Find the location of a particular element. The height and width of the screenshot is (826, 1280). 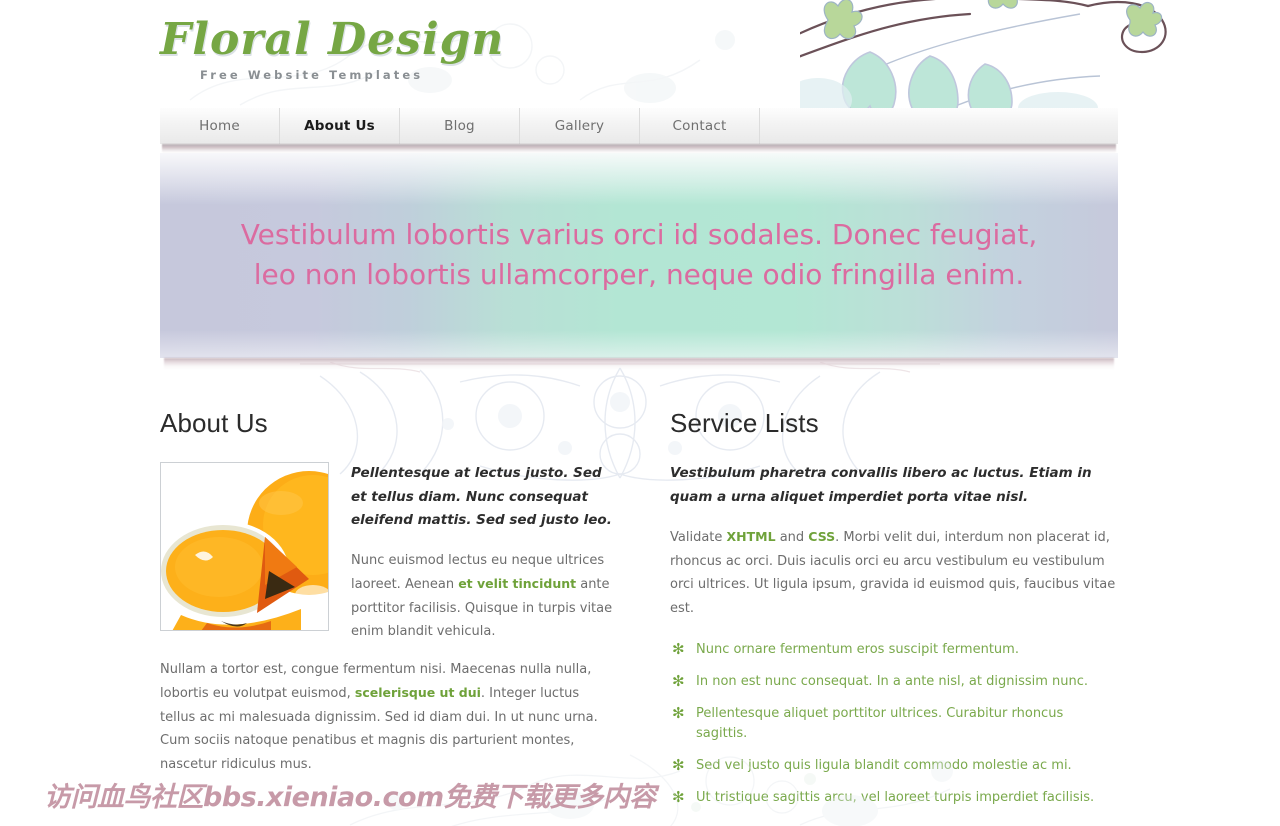

logo-tagline: Free Website Templates is located at coordinates (312, 75).